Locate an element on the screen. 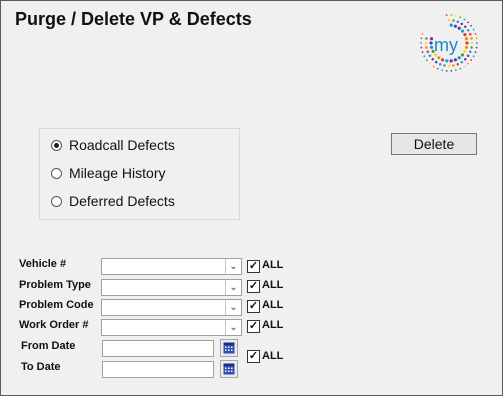 The image size is (503, 396). problem-code-label: Problem Code is located at coordinates (56, 305).